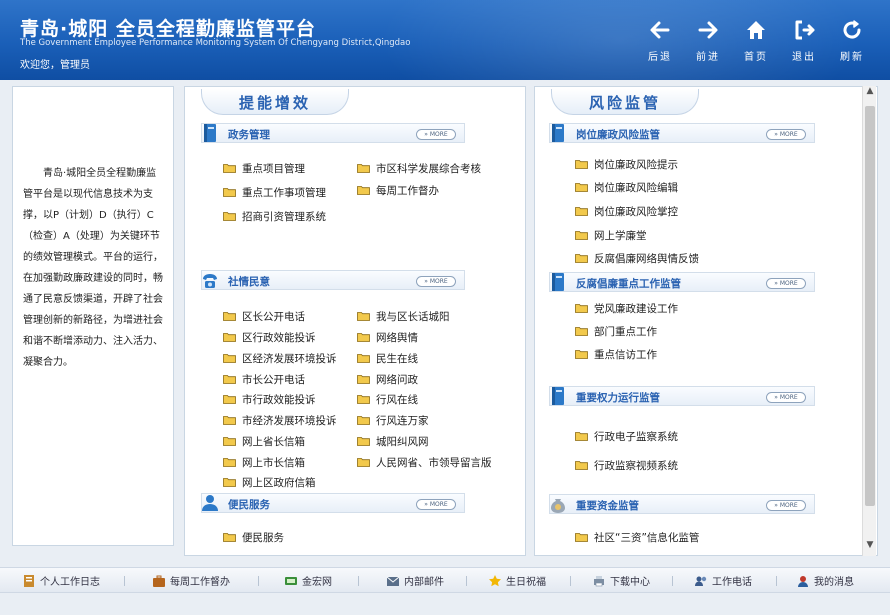 This screenshot has width=890, height=615. What do you see at coordinates (387, 379) in the screenshot?
I see `link-online-politics: 网络问政` at bounding box center [387, 379].